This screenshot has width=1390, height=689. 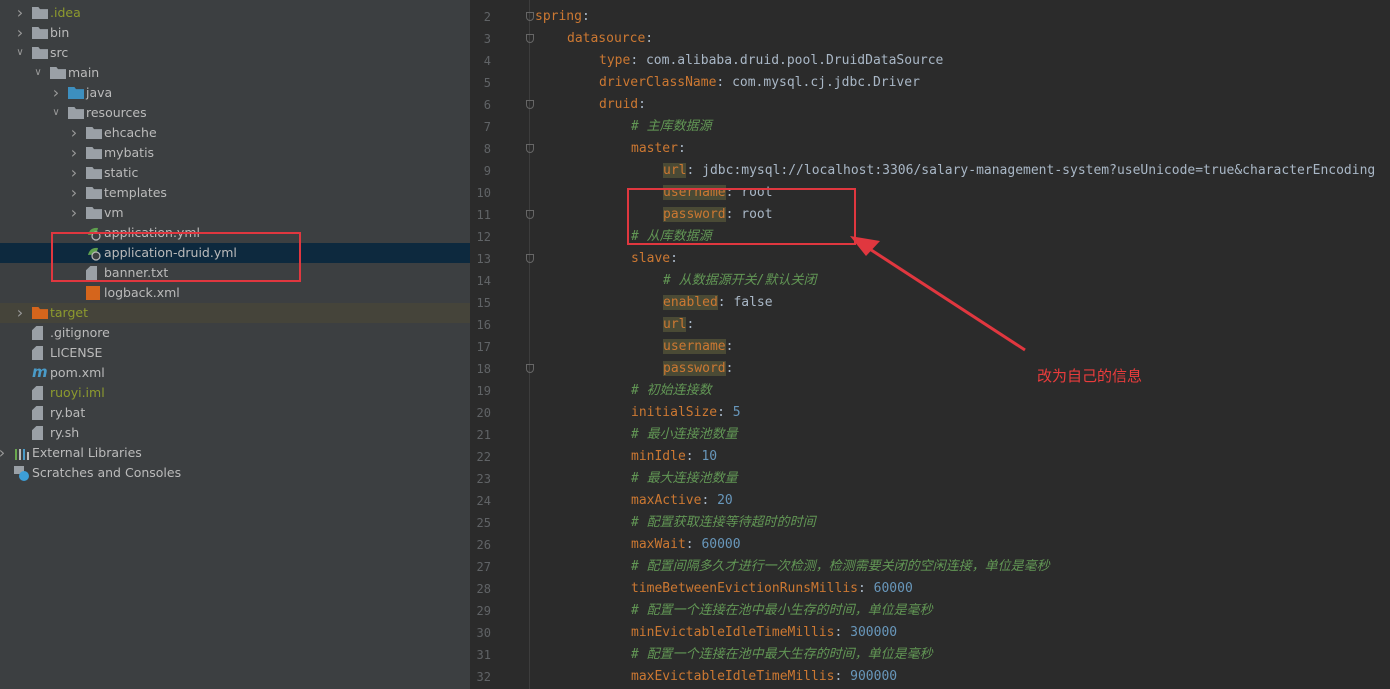 I want to click on code-line: 2 spring:, so click(x=930, y=17).